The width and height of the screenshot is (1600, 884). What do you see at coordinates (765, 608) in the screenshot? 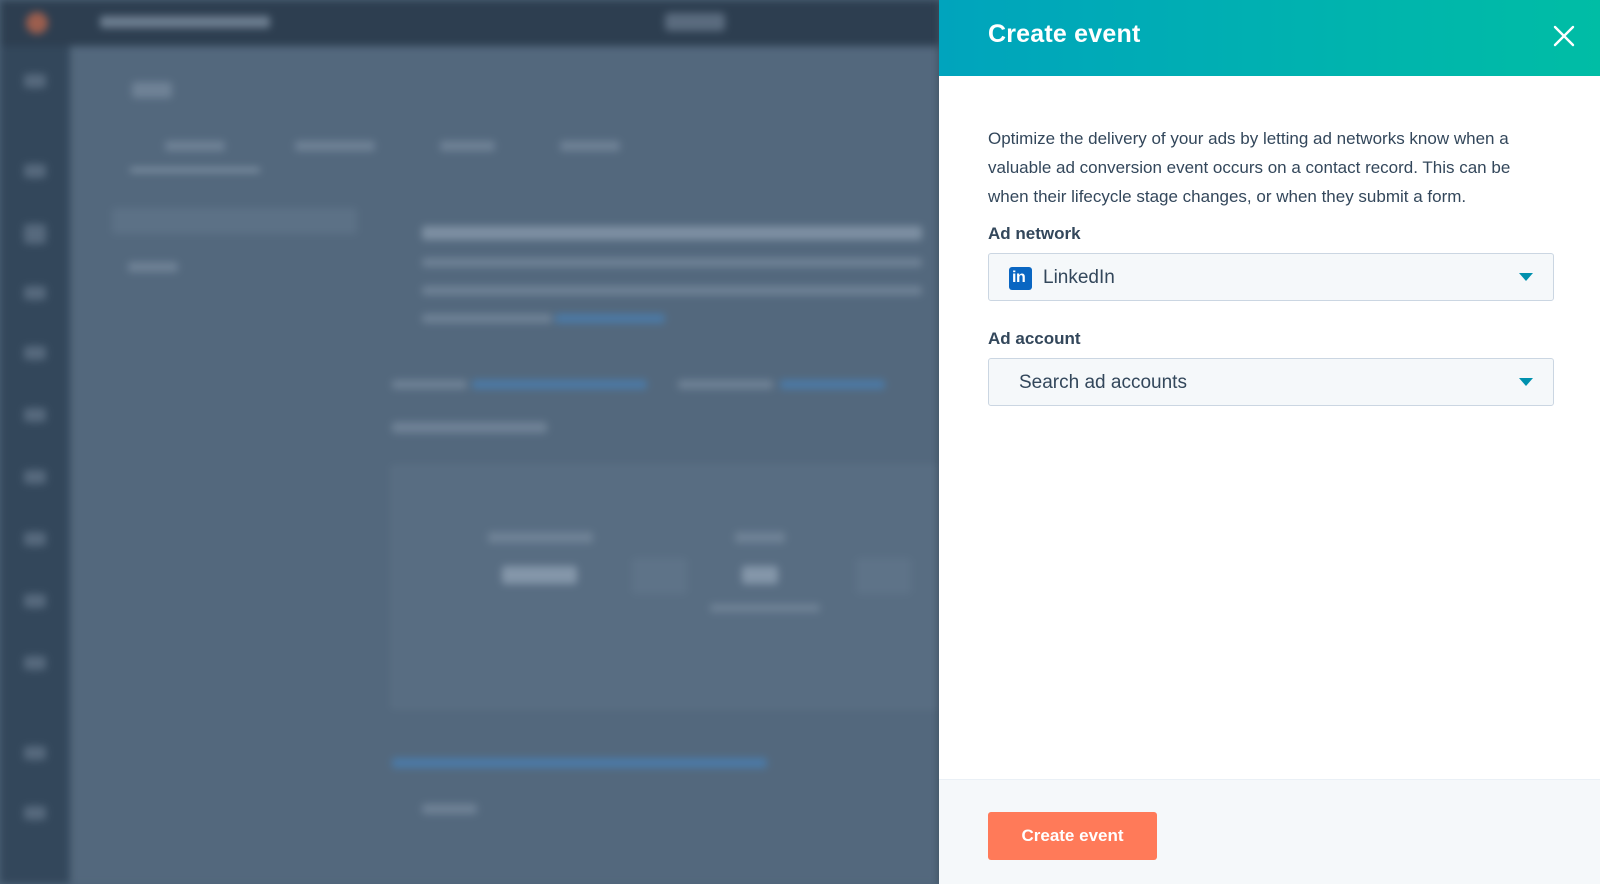
I see `background-metric-caption` at bounding box center [765, 608].